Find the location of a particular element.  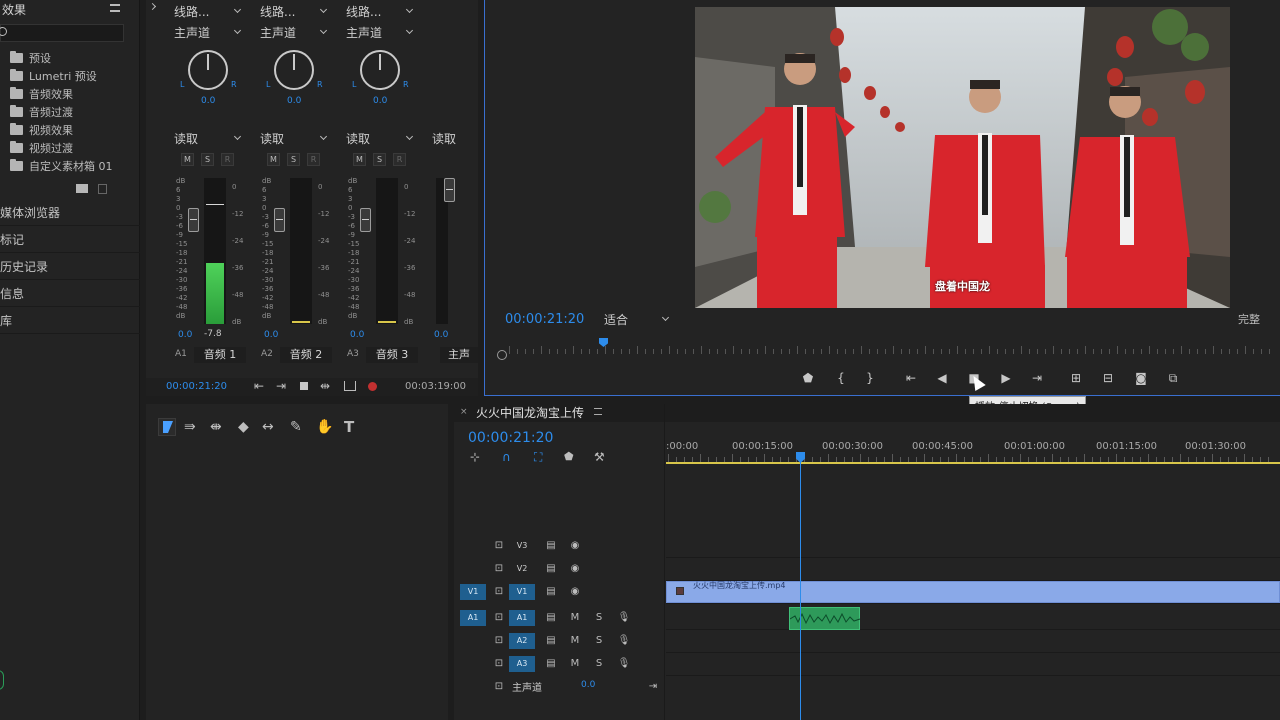

record-icon is located at coordinates (372, 386).